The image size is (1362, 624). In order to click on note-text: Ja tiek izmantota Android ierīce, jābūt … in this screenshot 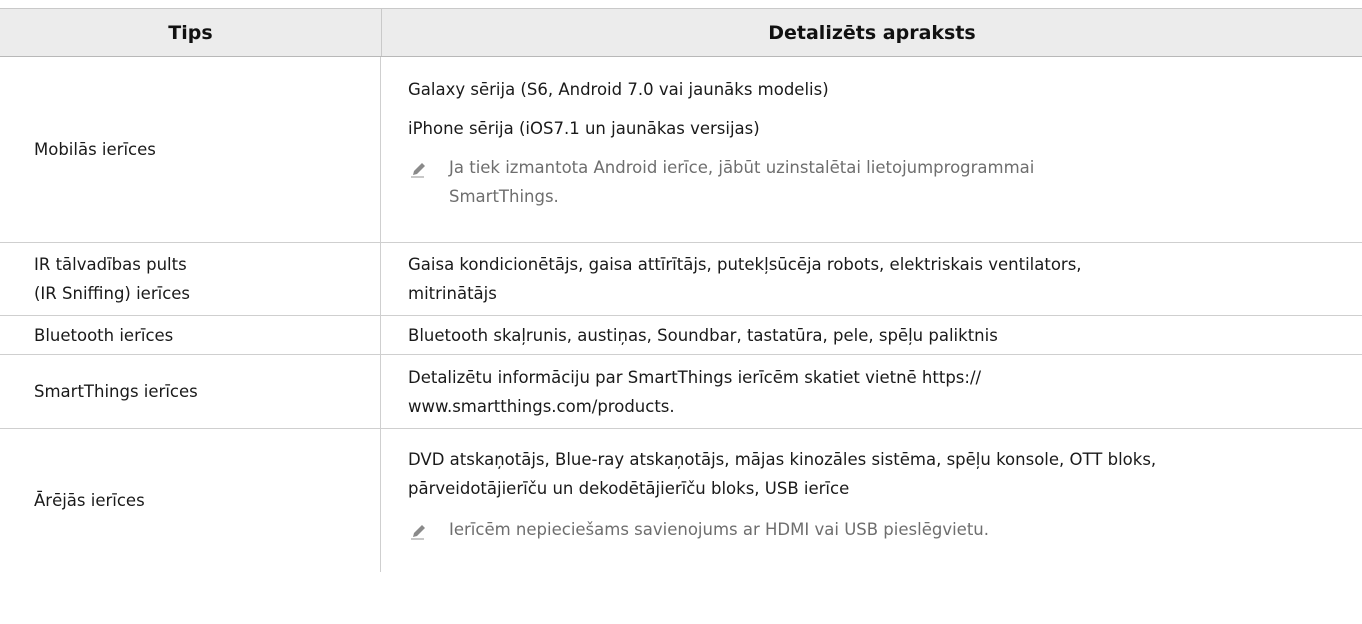, I will do `click(742, 167)`.